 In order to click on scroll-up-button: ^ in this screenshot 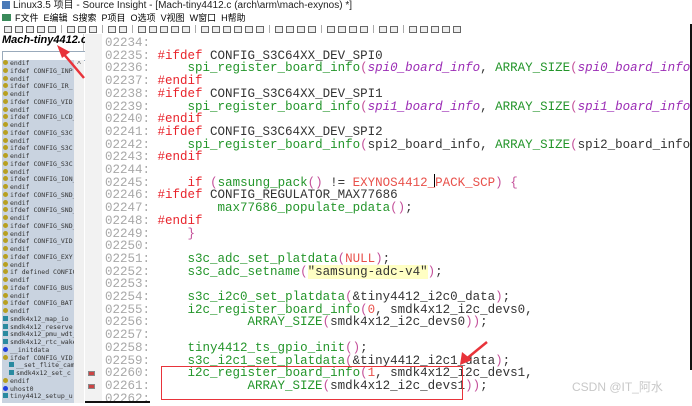, I will do `click(79, 64)`.